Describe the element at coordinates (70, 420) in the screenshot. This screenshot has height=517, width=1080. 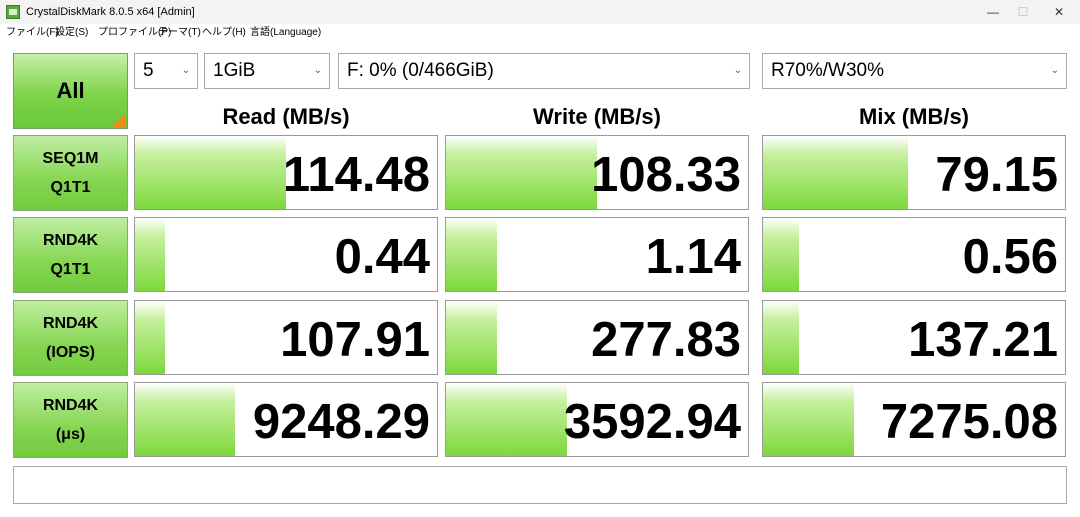
I see `row-button-rnd4k-latency: RND4K (μs)` at that location.